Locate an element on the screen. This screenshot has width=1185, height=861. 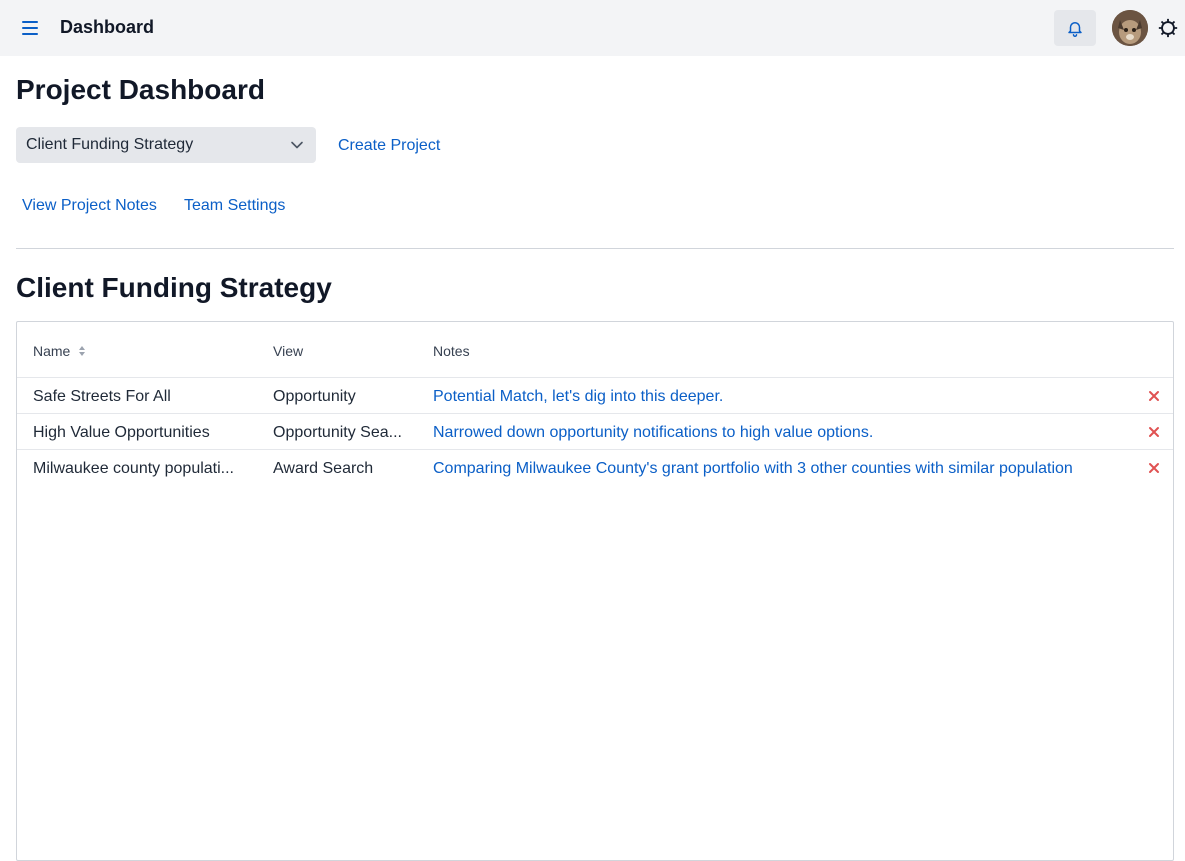
page-title: Project Dashboard is located at coordinates (140, 89).